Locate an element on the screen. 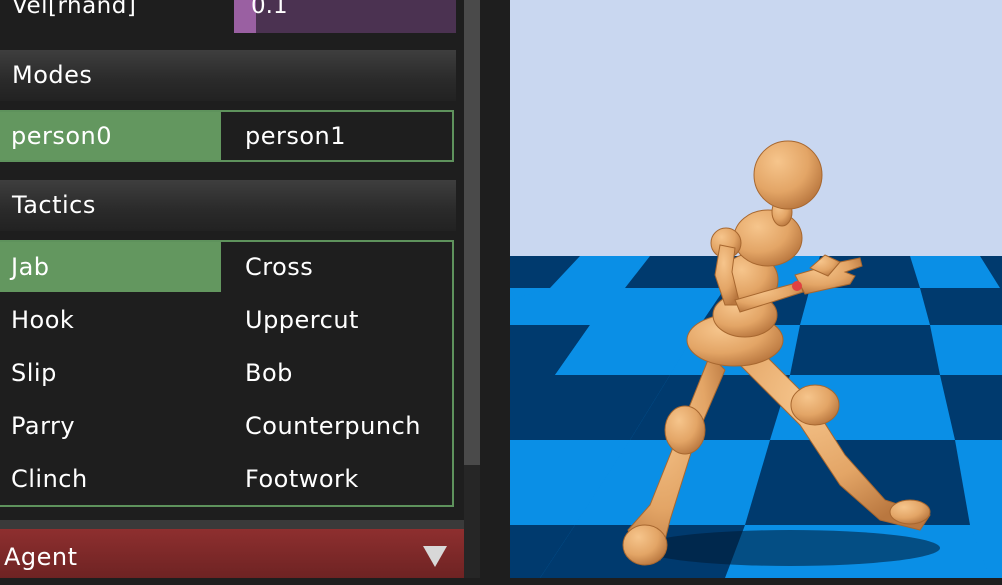 Image resolution: width=1002 pixels, height=585 pixels. modes-radio-group: person0 person1 is located at coordinates (227, 136).